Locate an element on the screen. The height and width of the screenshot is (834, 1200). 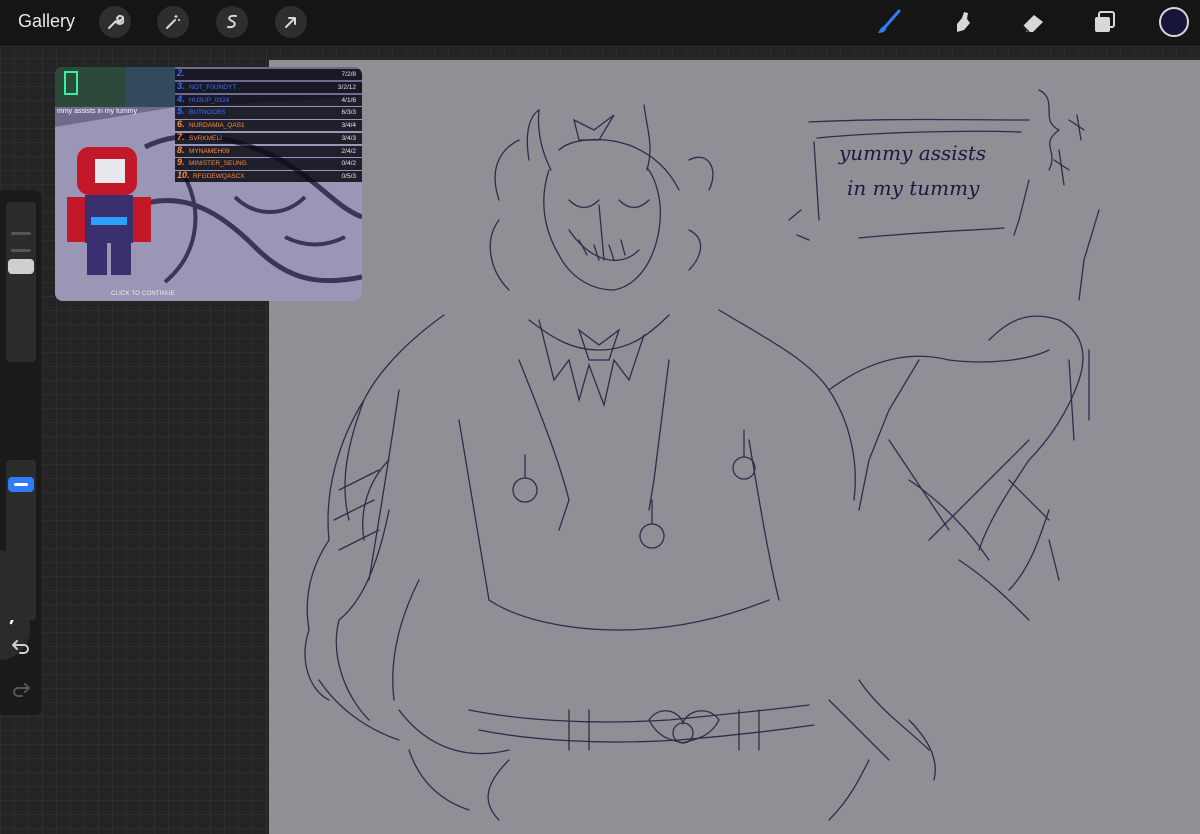
magic-wand-icon is located at coordinates (173, 22).